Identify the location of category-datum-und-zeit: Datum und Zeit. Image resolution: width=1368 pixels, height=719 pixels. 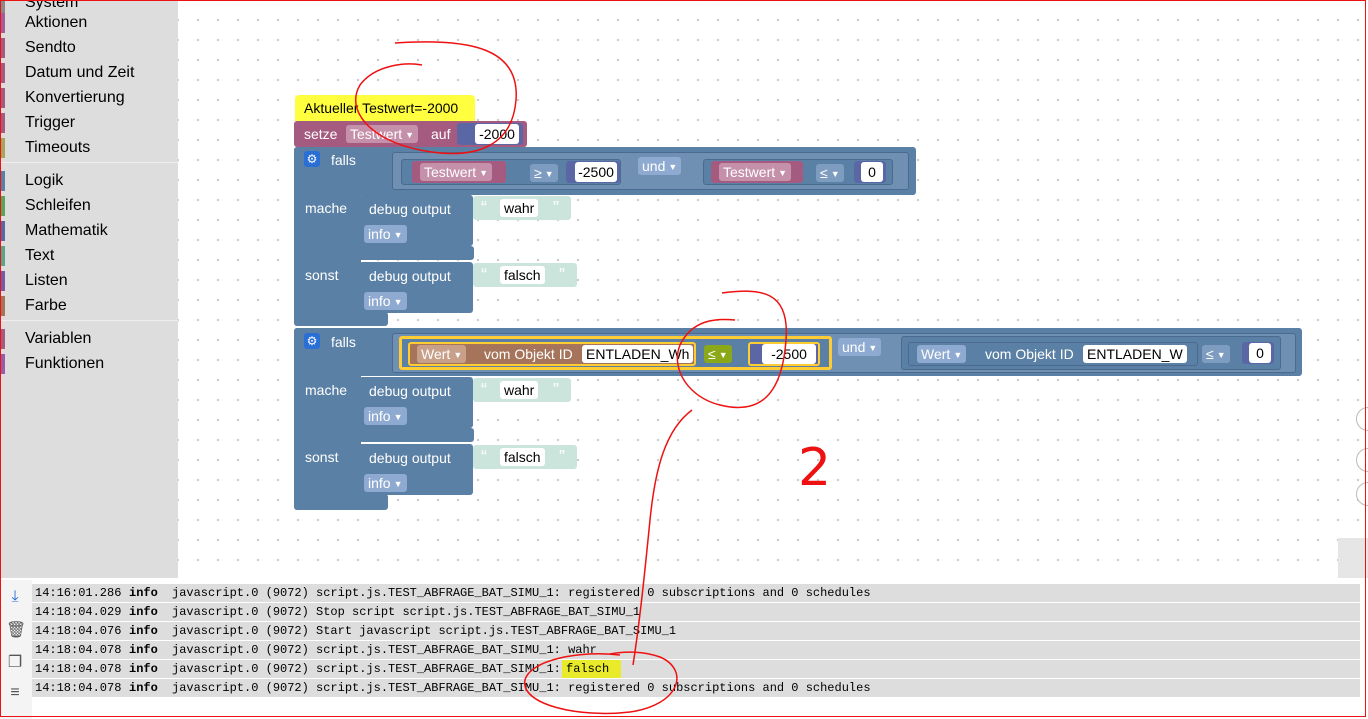
(88, 72).